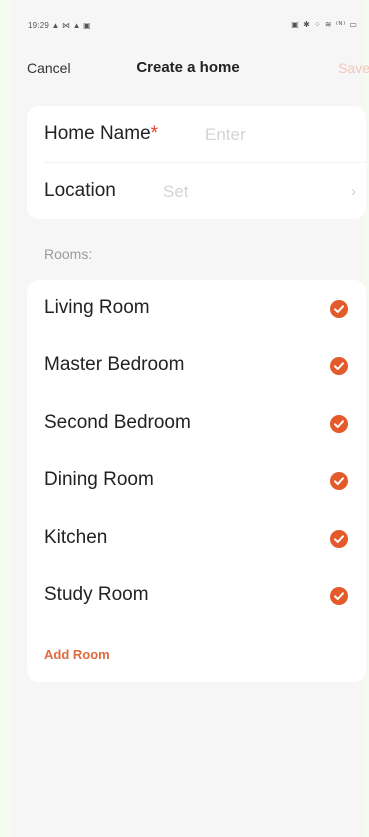 This screenshot has width=369, height=837. What do you see at coordinates (97, 307) in the screenshot?
I see `room-label: Living Room` at bounding box center [97, 307].